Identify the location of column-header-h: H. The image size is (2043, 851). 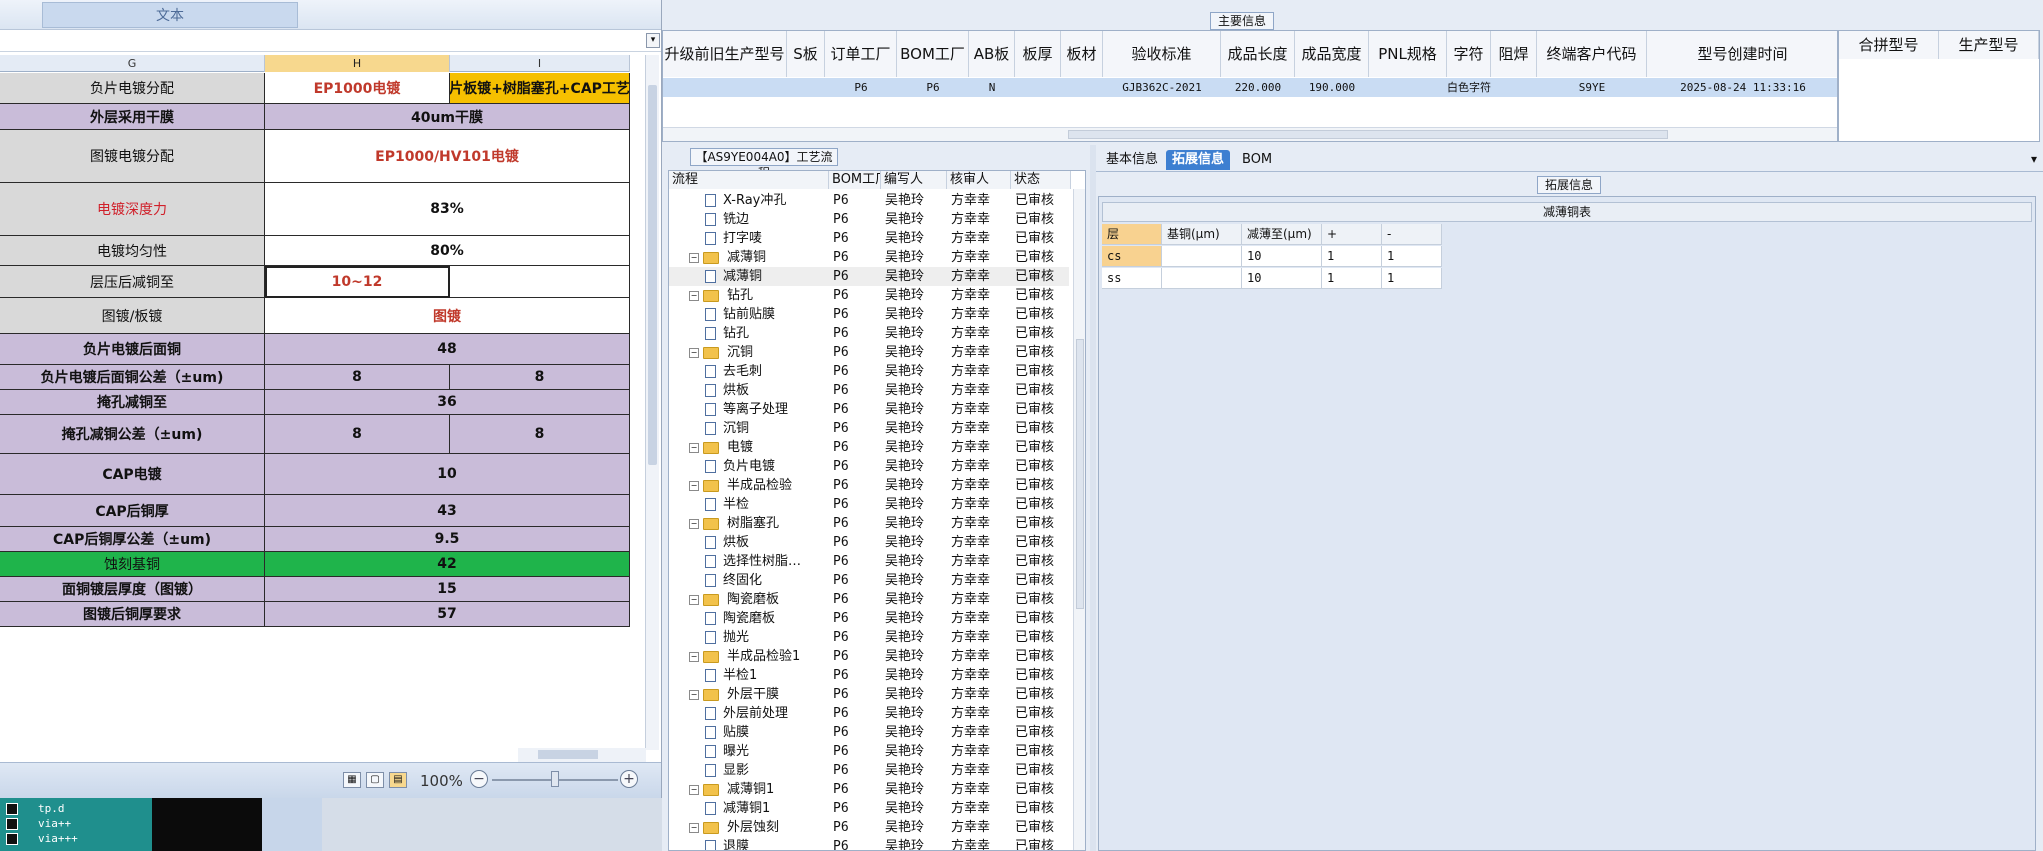
(357, 63).